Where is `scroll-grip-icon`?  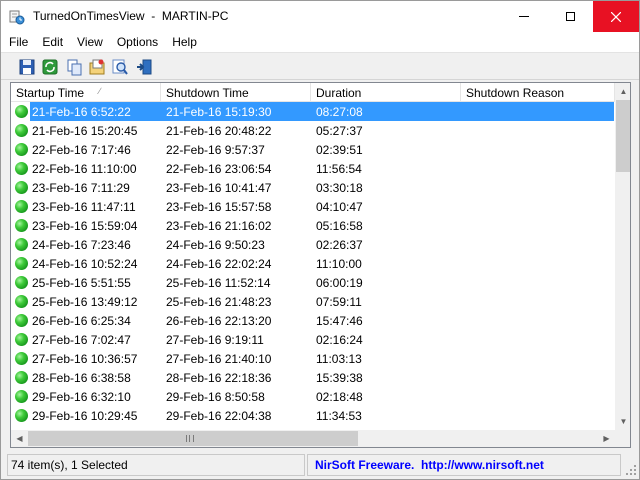 scroll-grip-icon is located at coordinates (190, 438).